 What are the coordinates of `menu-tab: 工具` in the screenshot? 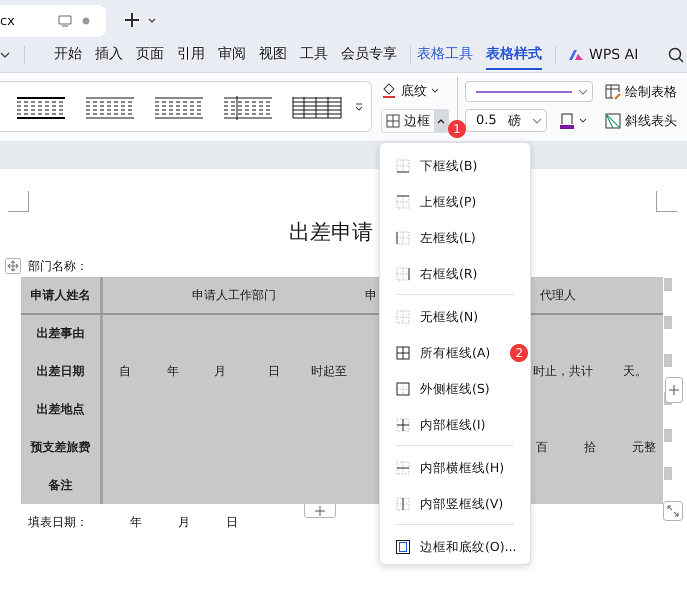 It's located at (314, 55).